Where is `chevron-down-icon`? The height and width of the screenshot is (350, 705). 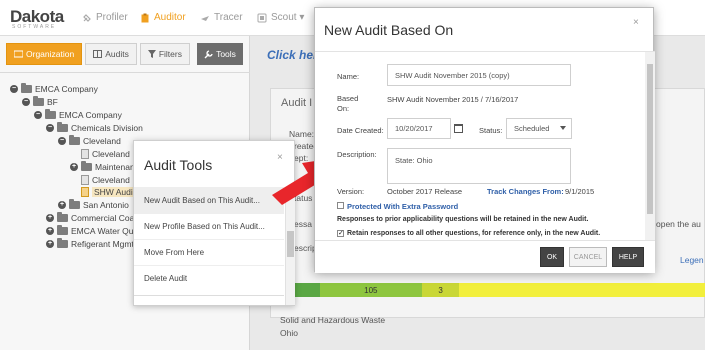 chevron-down-icon is located at coordinates (563, 128).